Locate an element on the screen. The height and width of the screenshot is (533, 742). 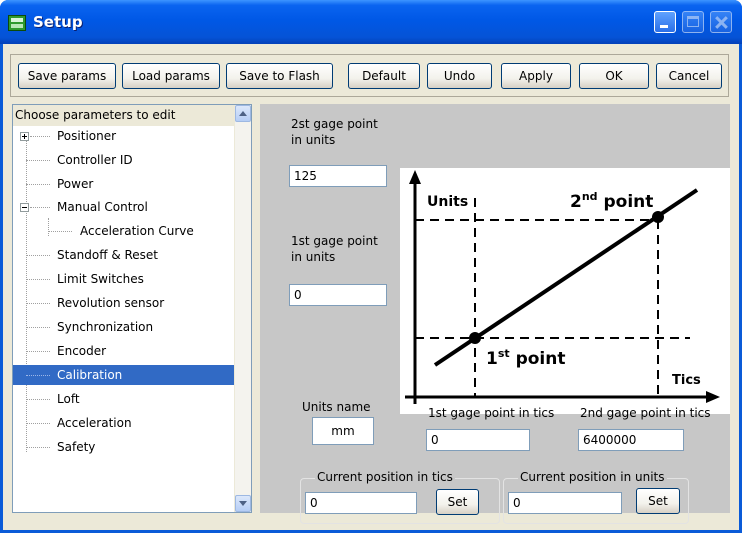
ok-button: OK is located at coordinates (614, 76).